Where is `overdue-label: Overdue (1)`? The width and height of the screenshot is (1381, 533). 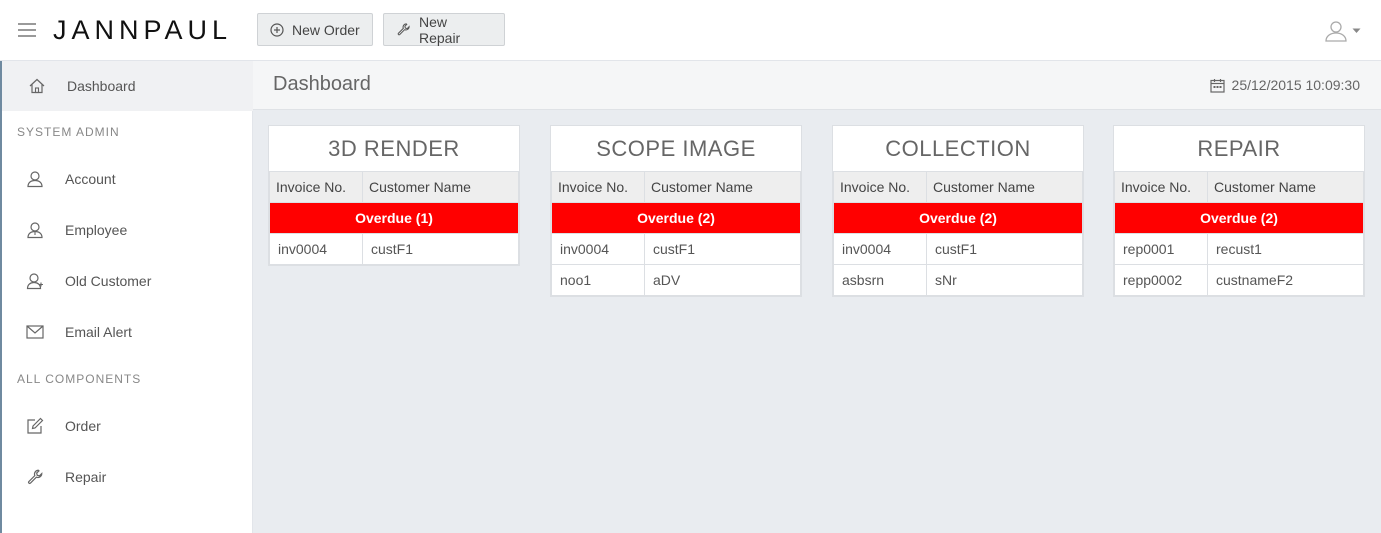
overdue-label: Overdue (1) is located at coordinates (394, 218).